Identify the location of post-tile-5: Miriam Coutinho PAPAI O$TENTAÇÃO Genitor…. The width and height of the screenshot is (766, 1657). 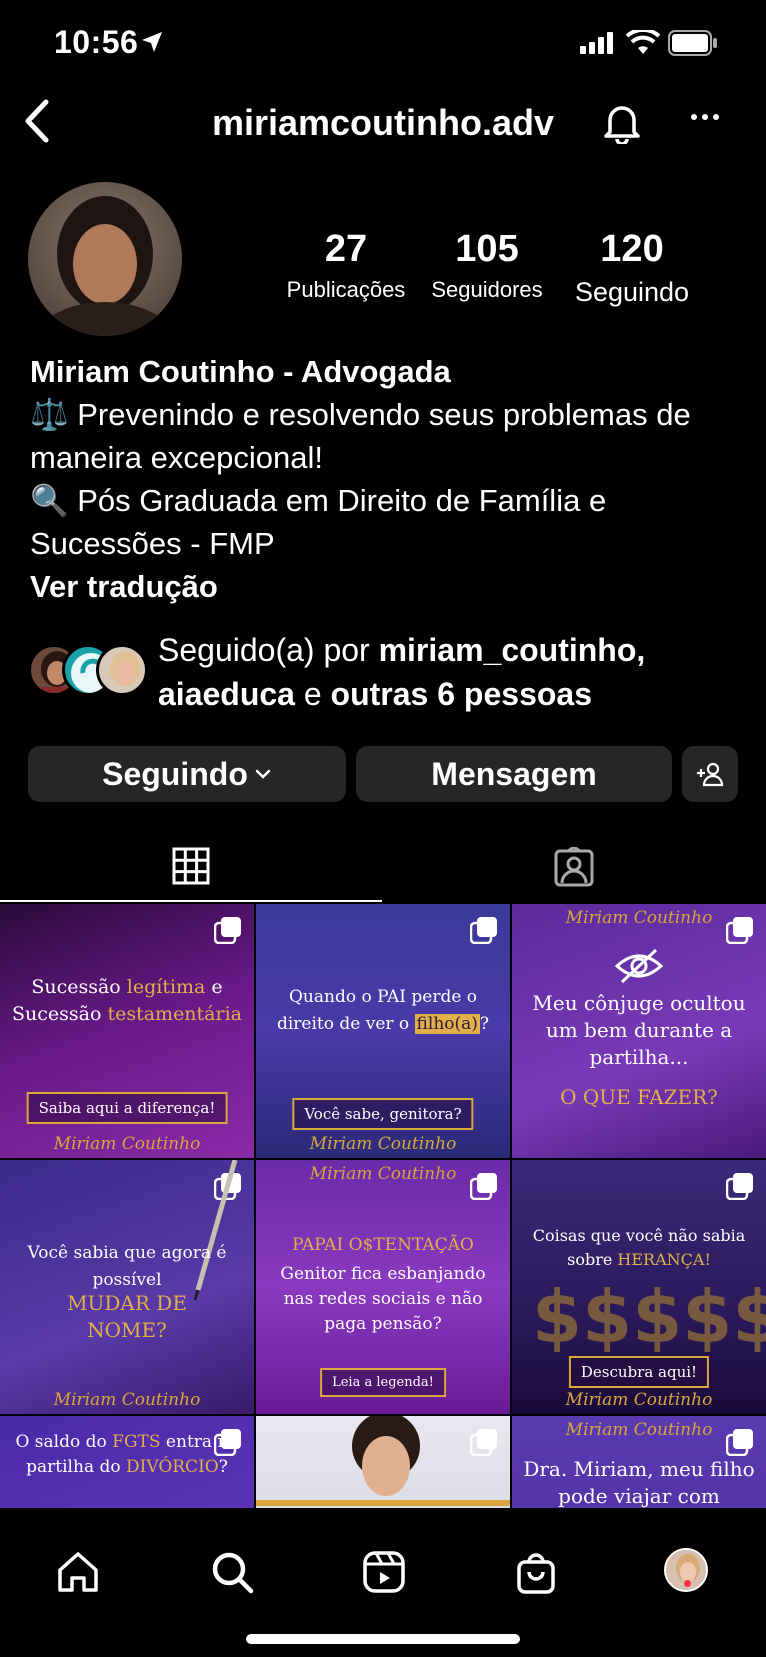
(383, 1287).